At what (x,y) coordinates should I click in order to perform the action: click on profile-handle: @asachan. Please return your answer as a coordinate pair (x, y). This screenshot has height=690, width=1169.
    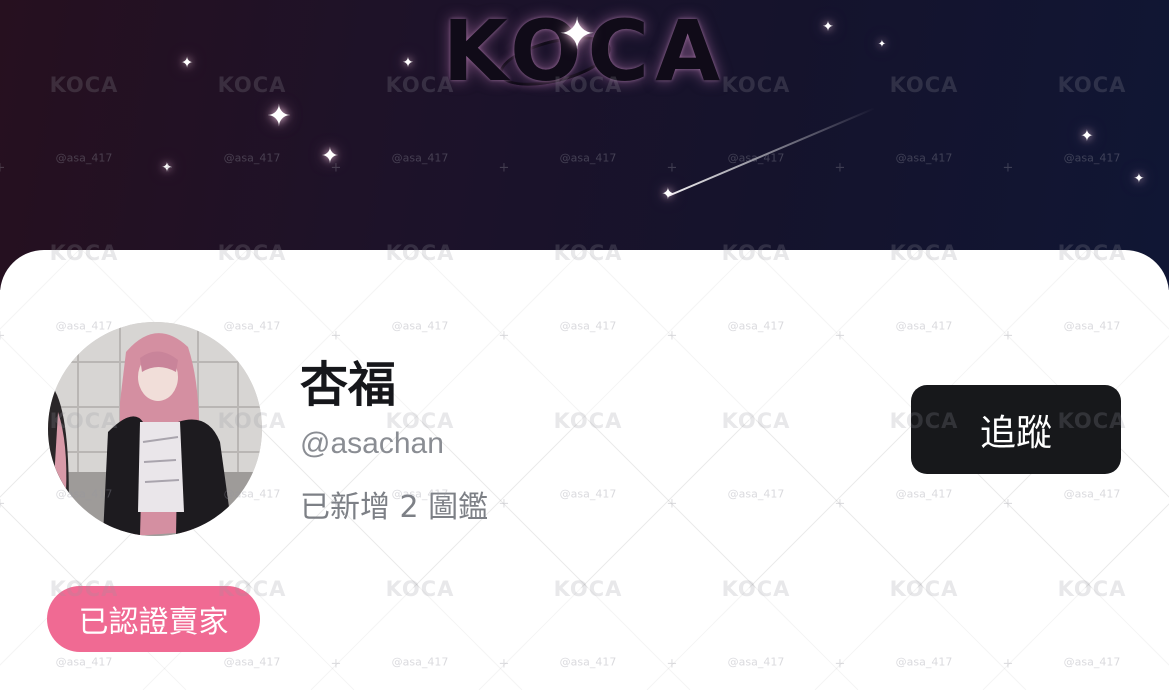
    Looking at the image, I should click on (372, 443).